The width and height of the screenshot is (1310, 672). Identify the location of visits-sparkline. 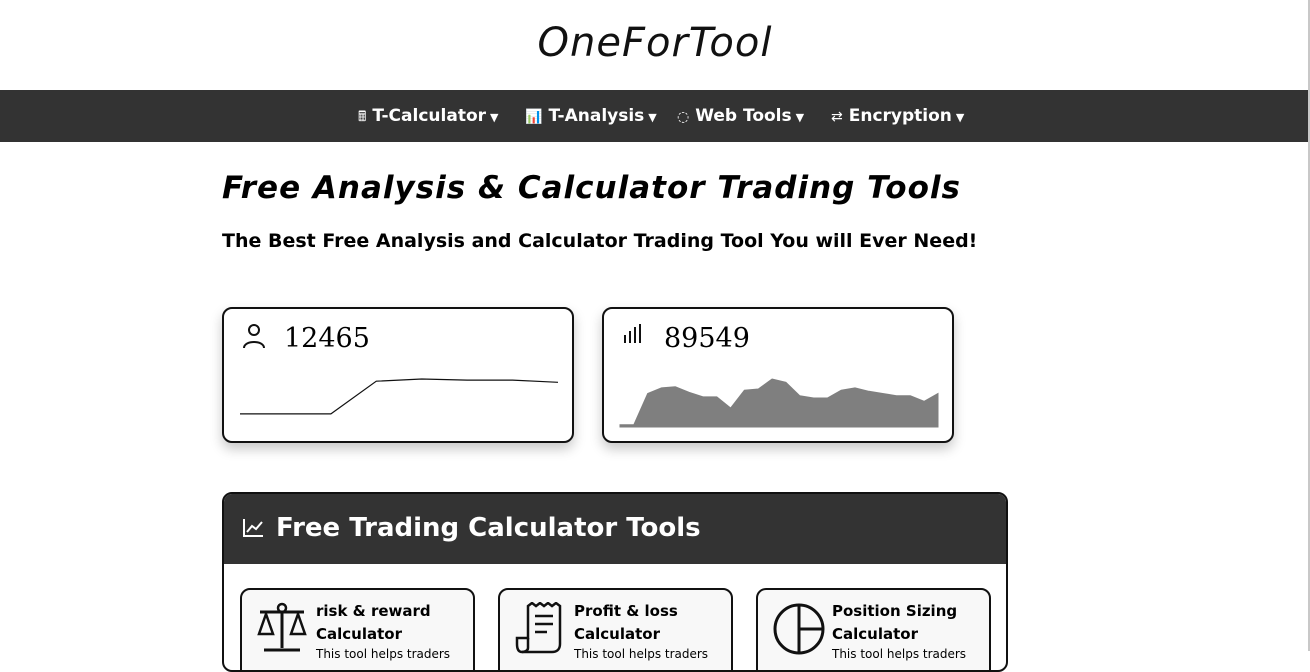
(779, 403).